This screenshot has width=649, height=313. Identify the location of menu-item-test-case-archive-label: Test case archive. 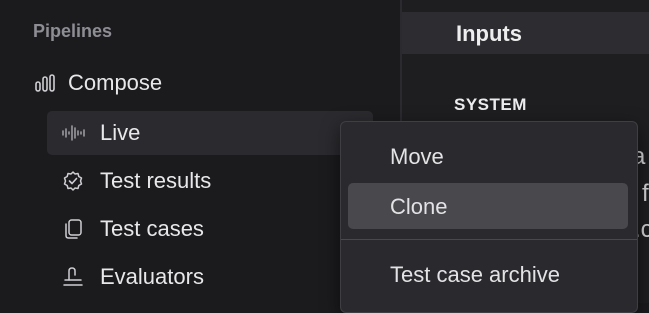
(475, 274).